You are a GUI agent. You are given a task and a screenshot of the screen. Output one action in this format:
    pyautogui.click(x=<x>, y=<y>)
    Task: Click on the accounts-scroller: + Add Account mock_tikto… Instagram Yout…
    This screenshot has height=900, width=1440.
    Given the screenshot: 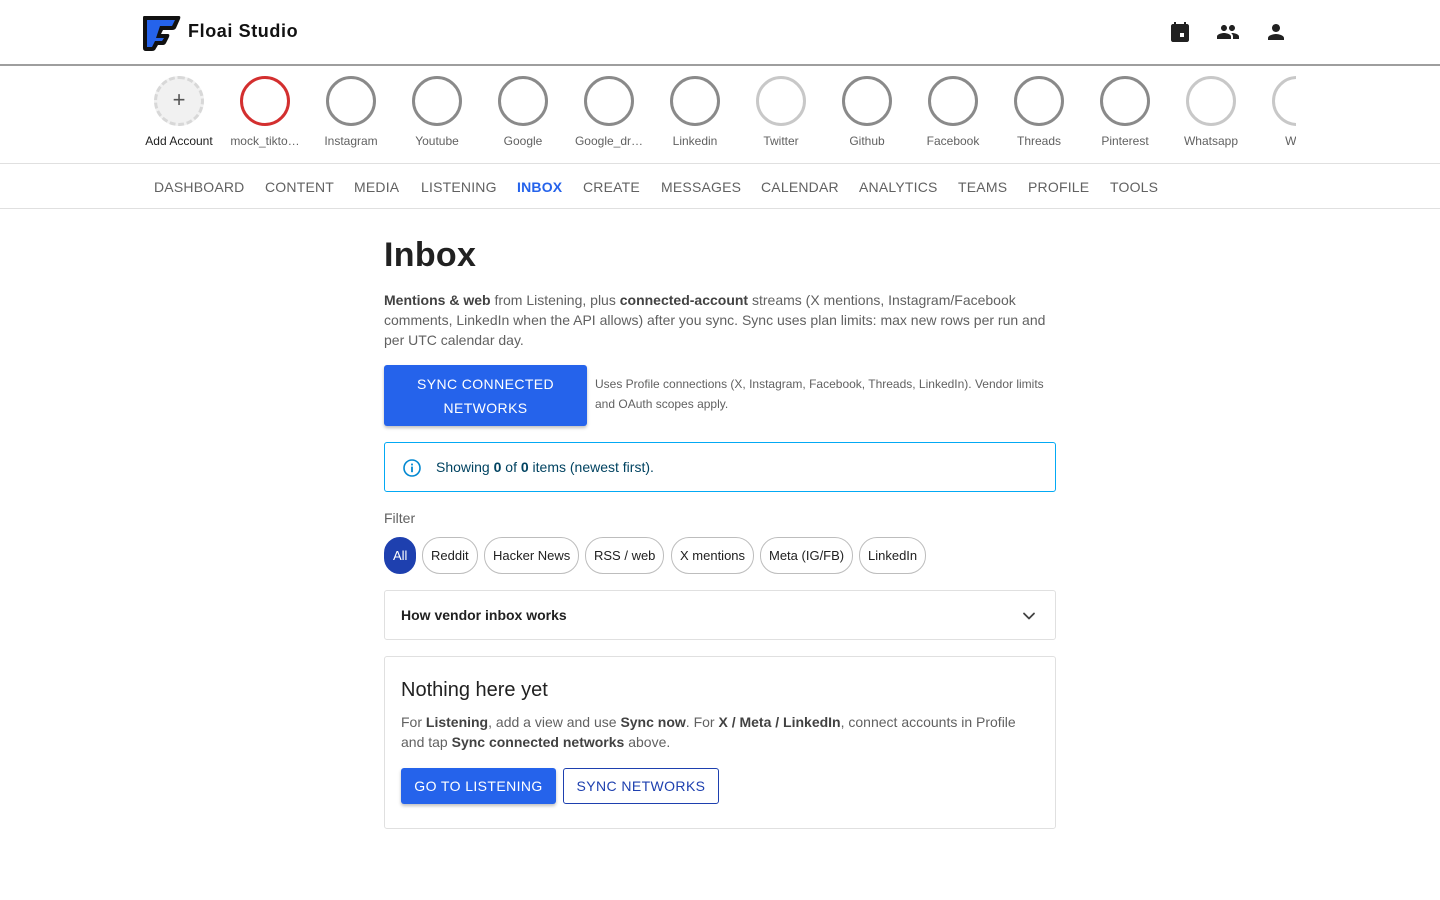 What is the action you would take?
    pyautogui.click(x=716, y=115)
    